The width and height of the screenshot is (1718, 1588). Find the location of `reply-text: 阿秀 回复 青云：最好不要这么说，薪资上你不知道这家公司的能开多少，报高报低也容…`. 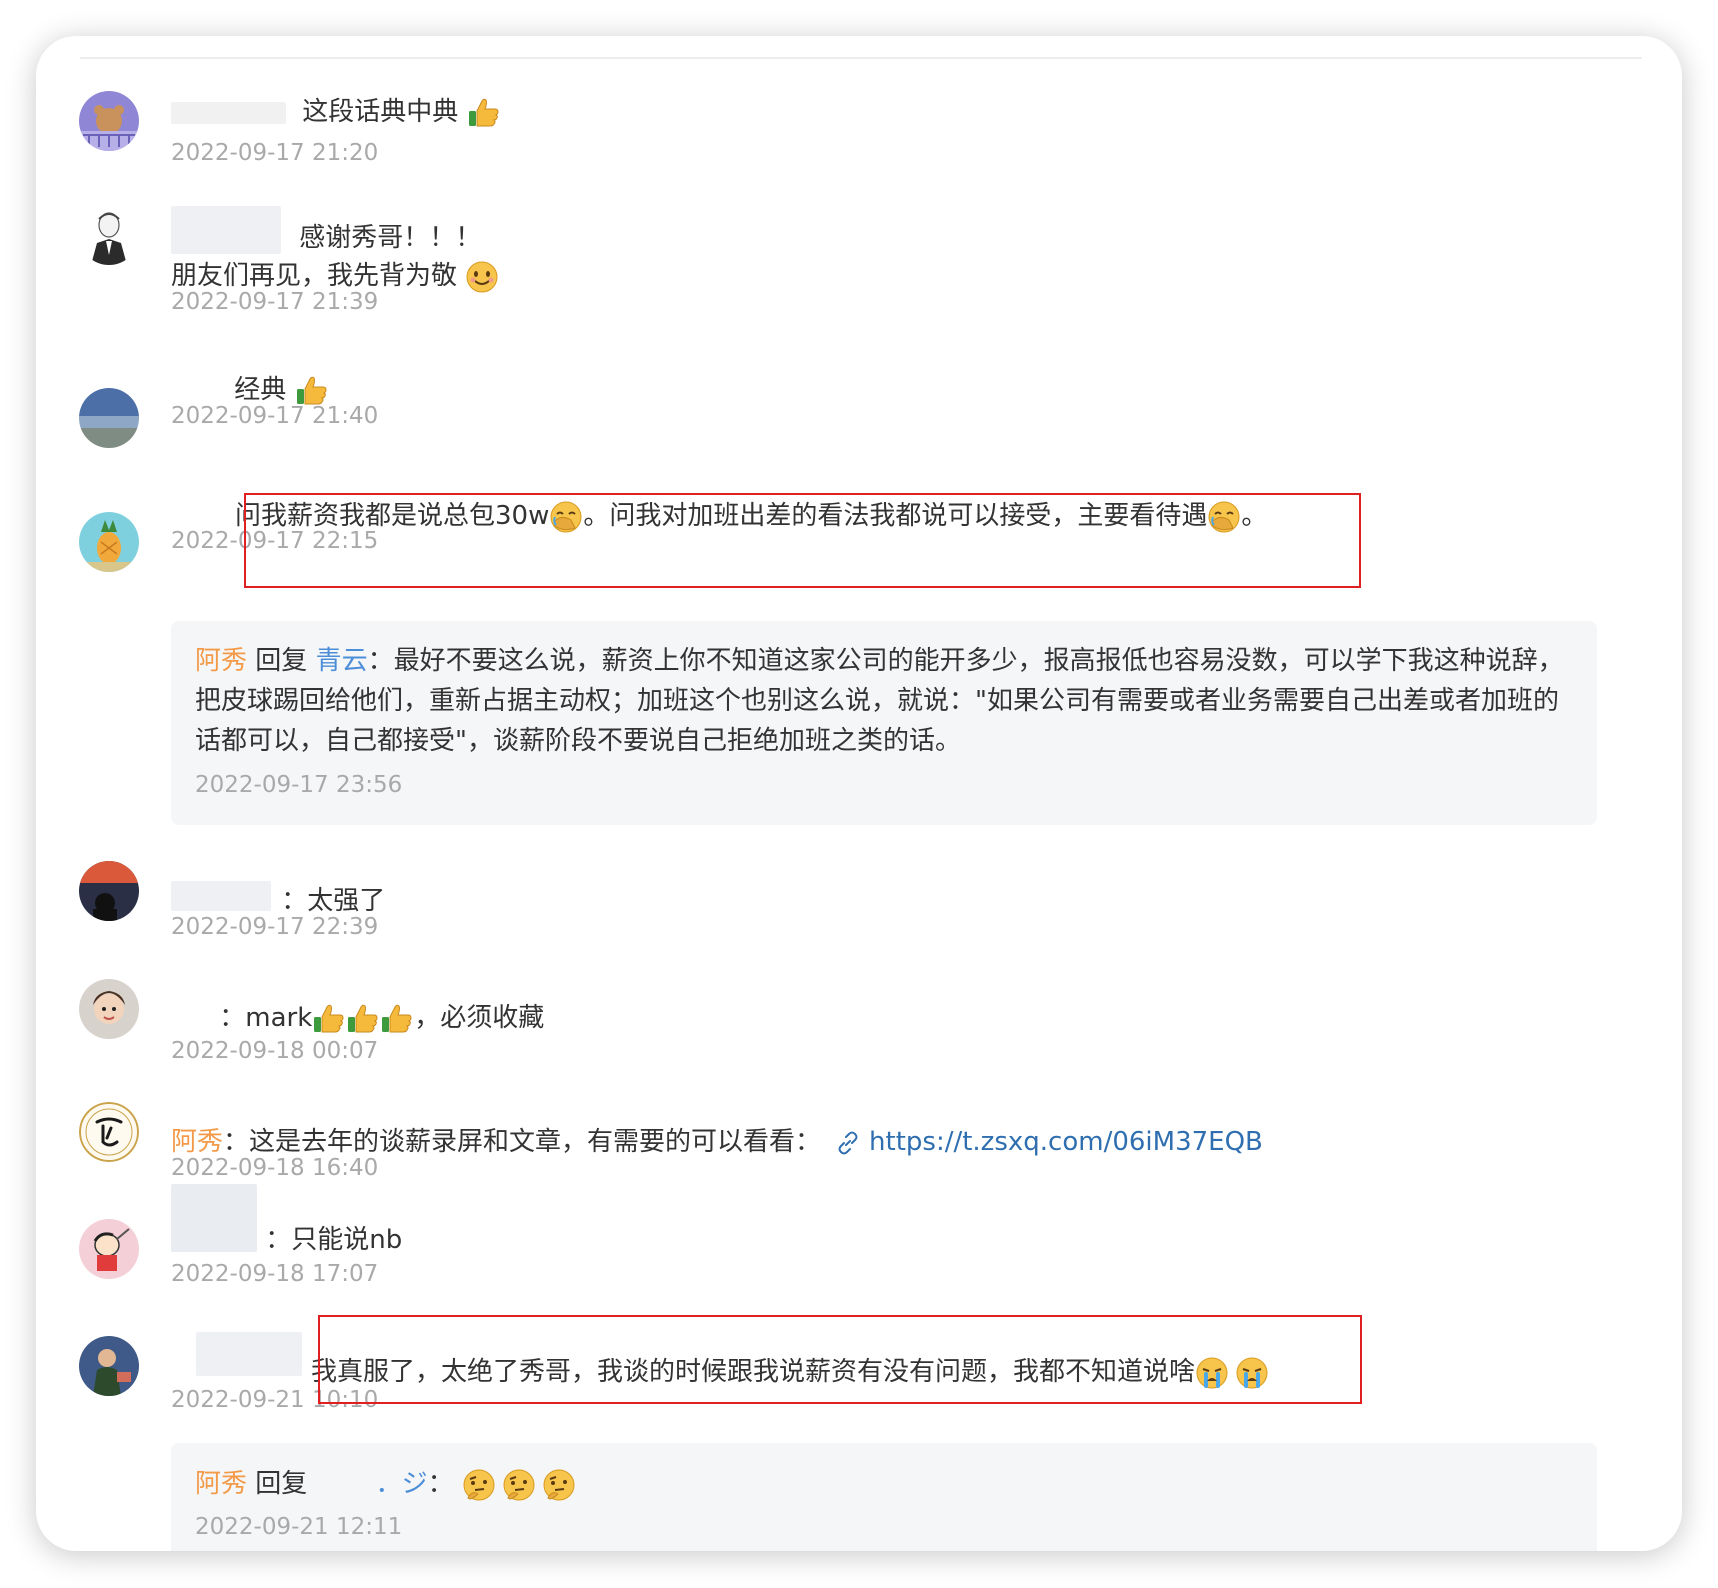

reply-text: 阿秀 回复 青云：最好不要这么说，薪资上你不知道这家公司的能开多少，报高报低也容… is located at coordinates (879, 701).